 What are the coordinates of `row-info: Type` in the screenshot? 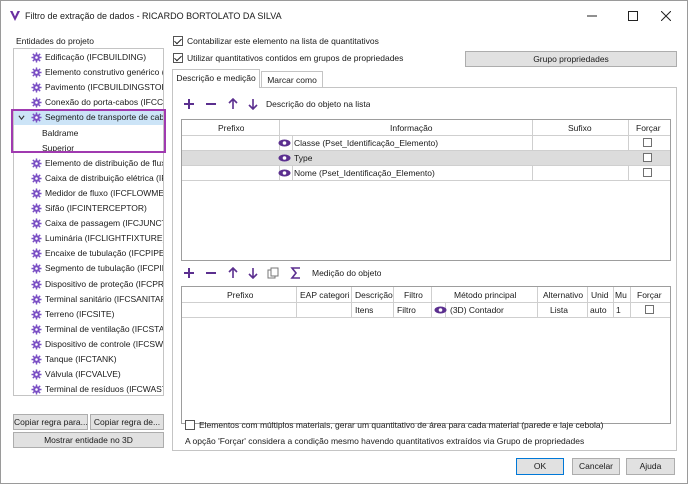 It's located at (303, 158).